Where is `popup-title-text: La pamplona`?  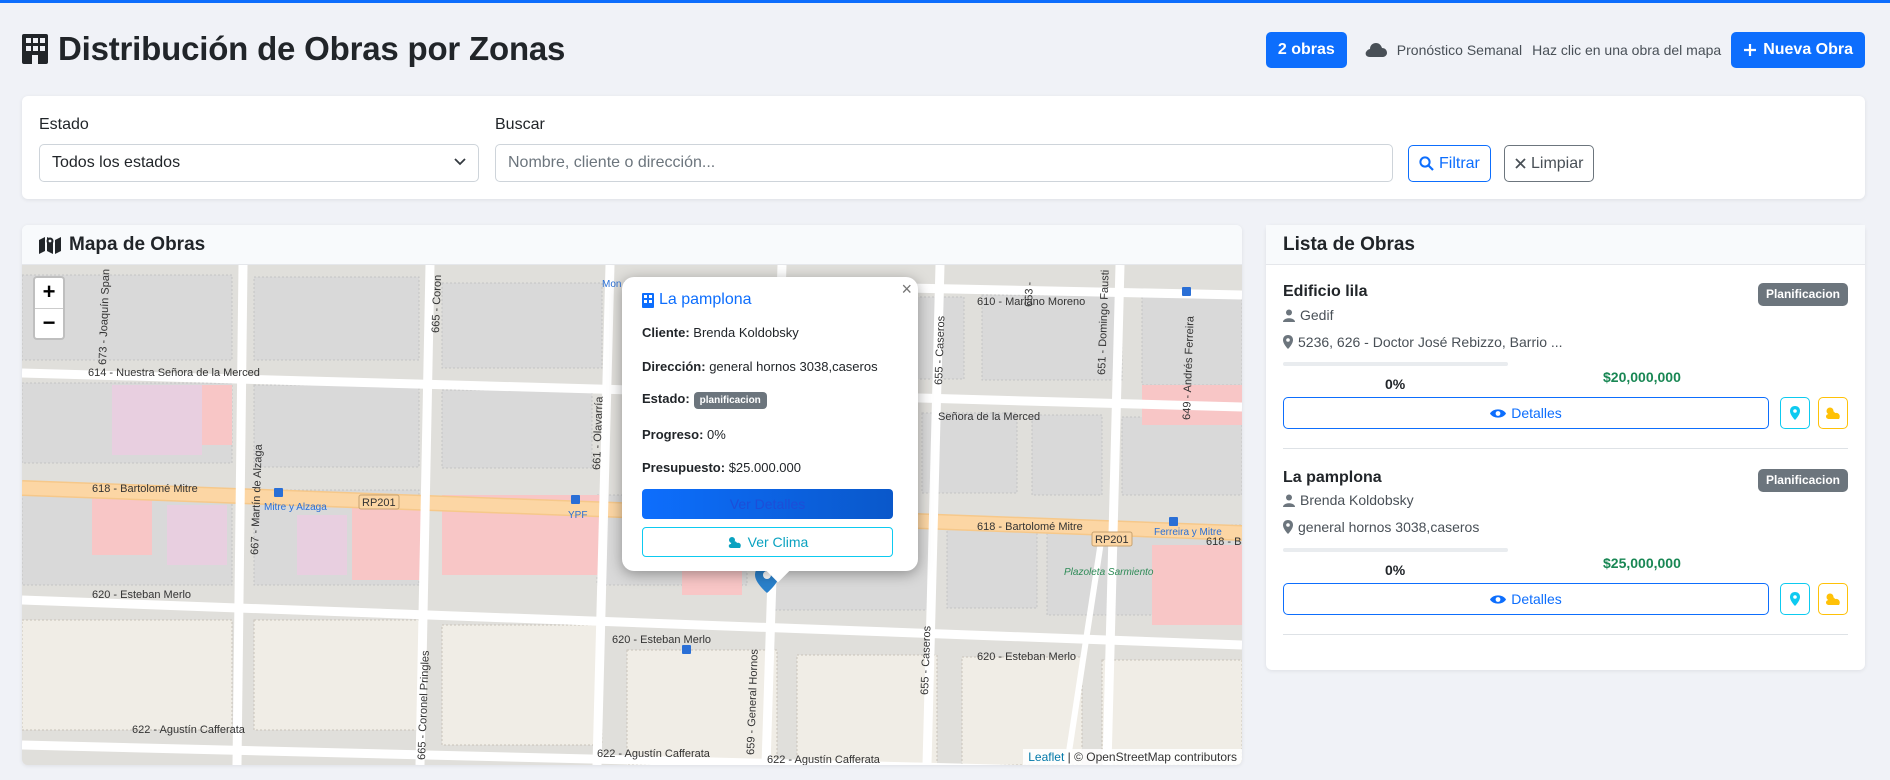 popup-title-text: La pamplona is located at coordinates (705, 299).